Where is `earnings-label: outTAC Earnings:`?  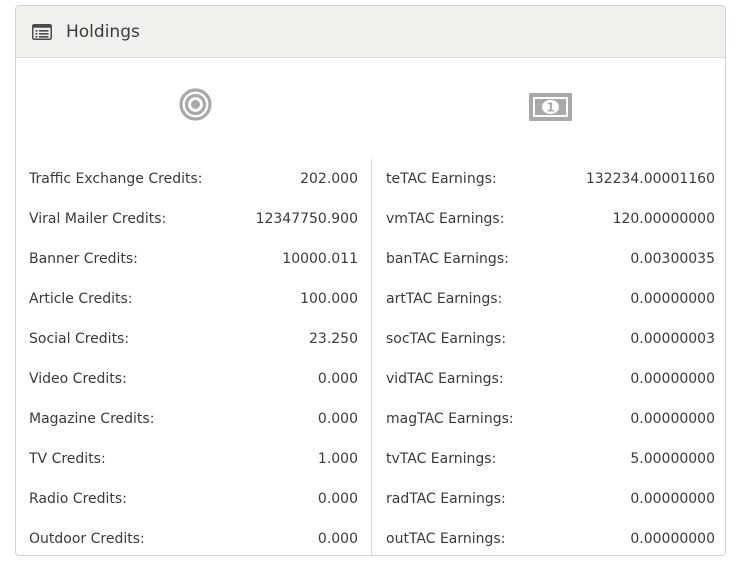
earnings-label: outTAC Earnings: is located at coordinates (446, 539).